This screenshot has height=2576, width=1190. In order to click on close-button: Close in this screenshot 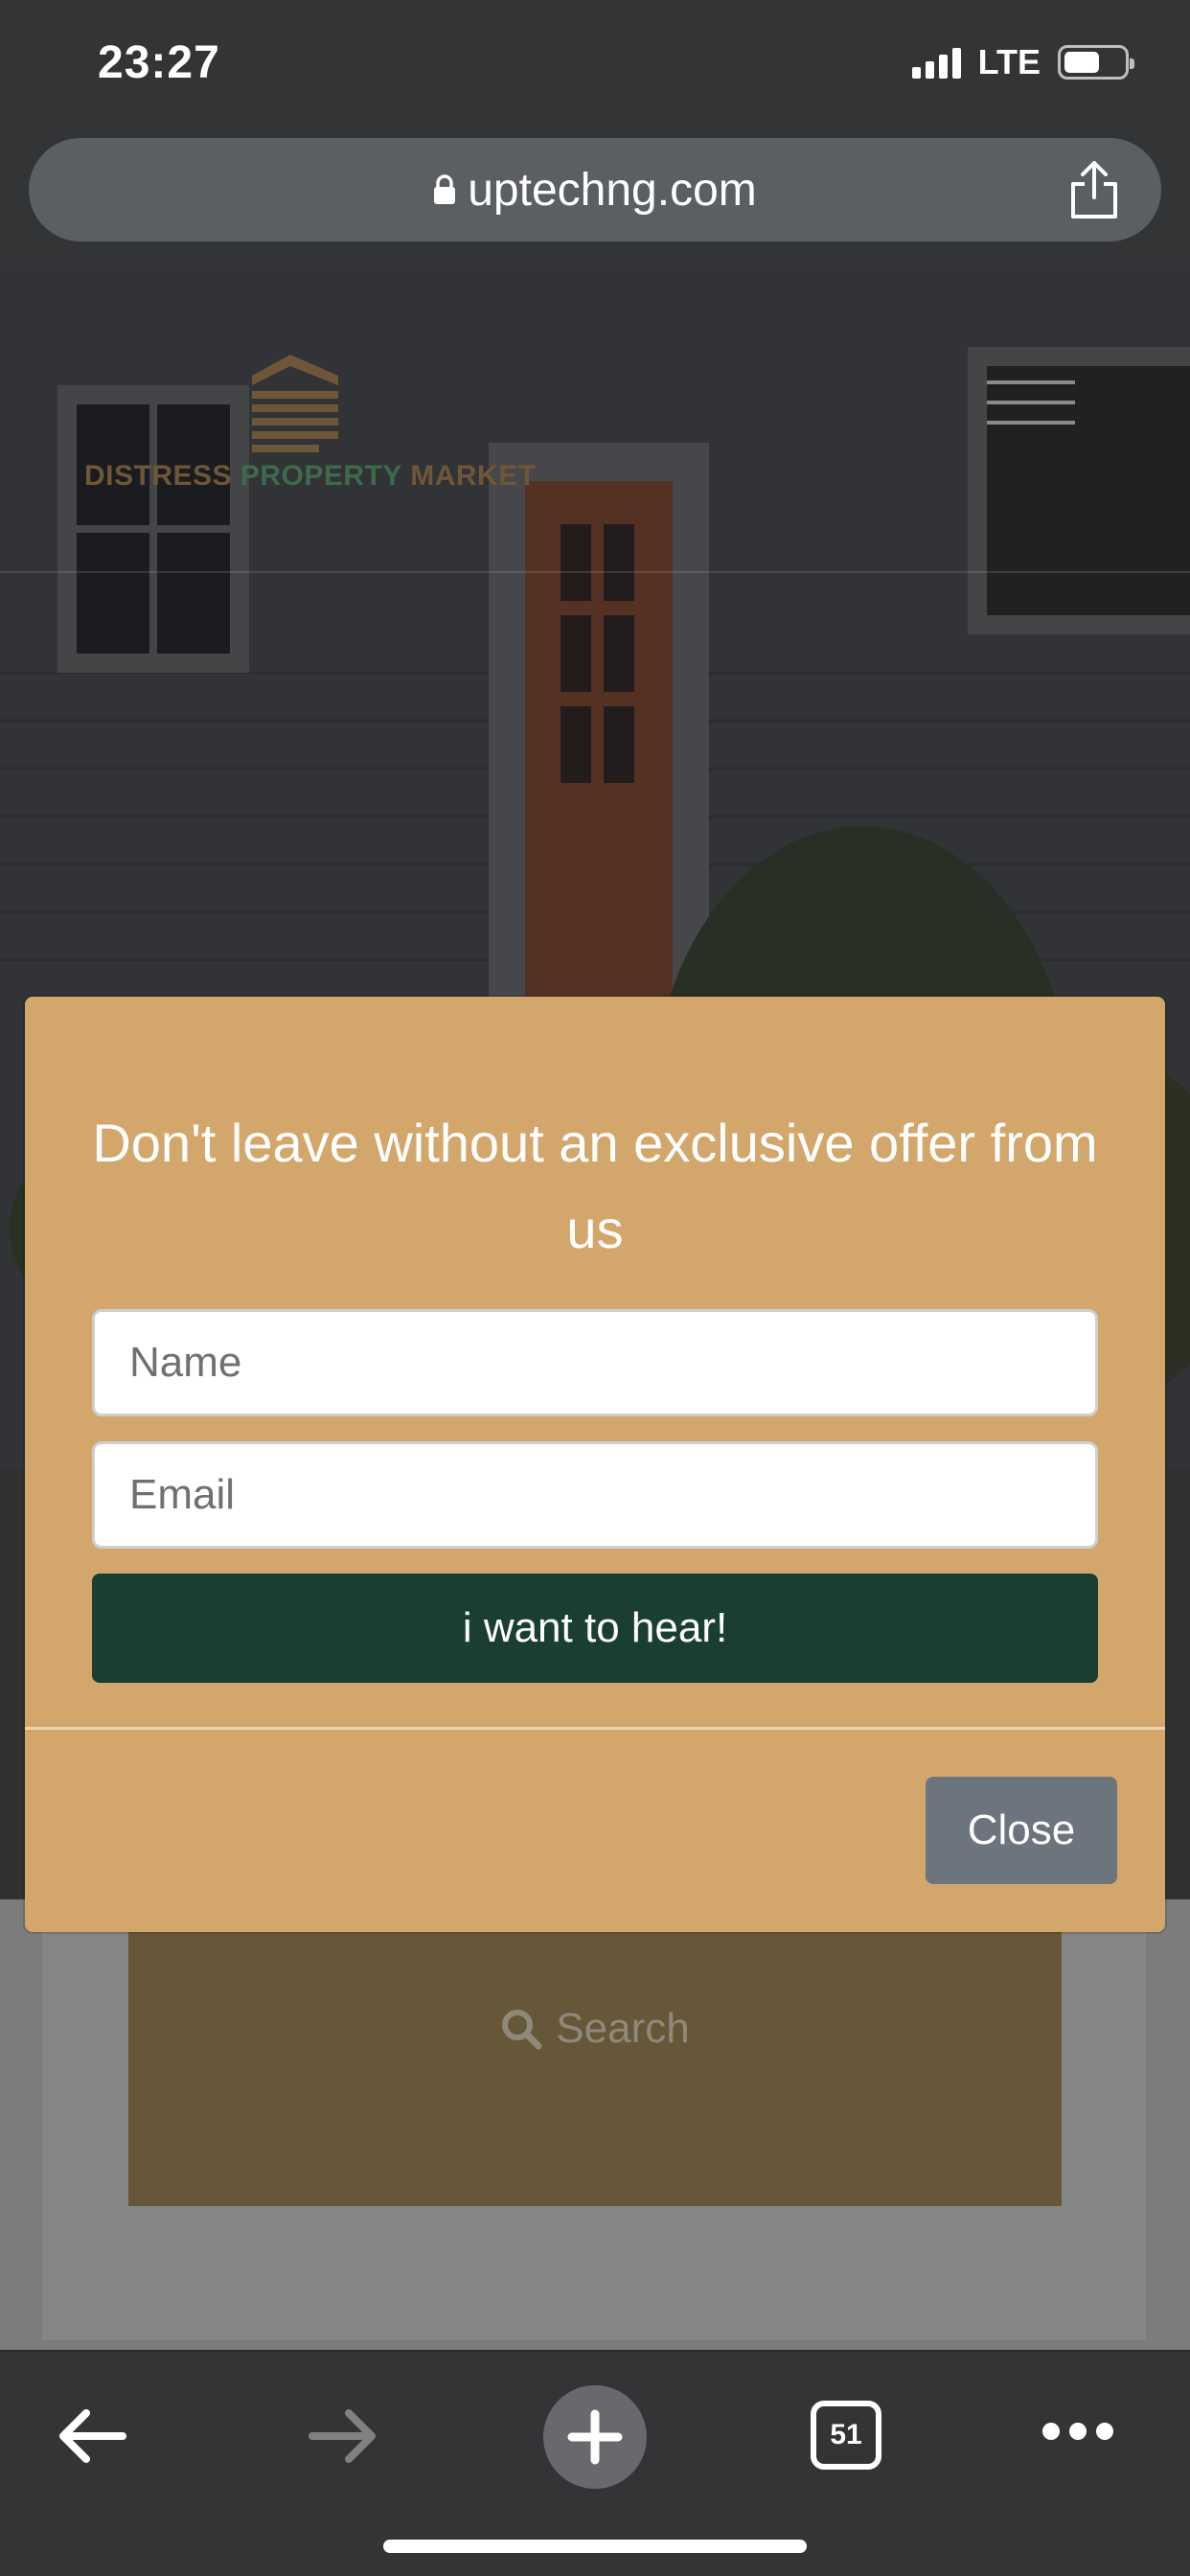, I will do `click(1021, 1830)`.